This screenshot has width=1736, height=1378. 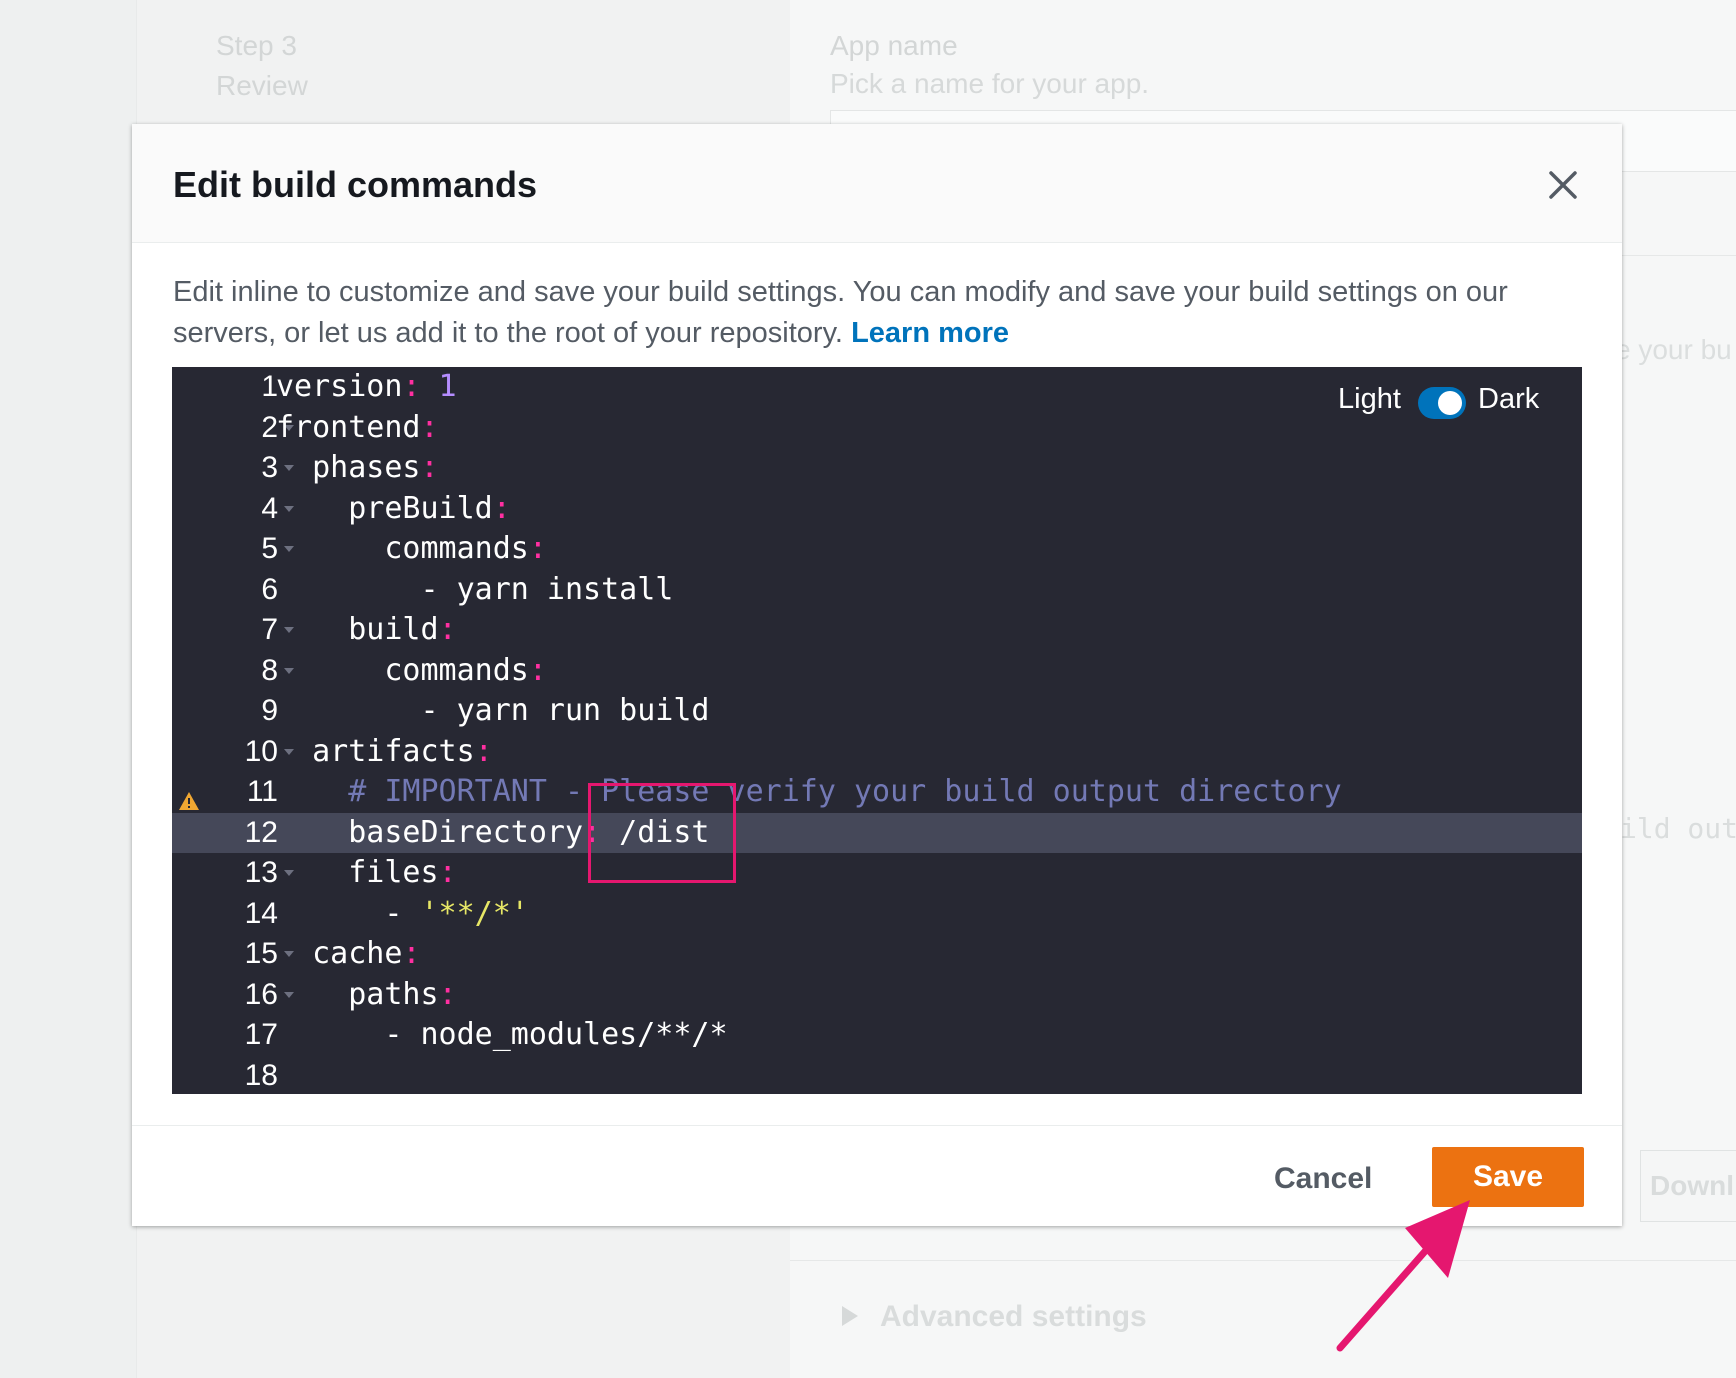 I want to click on close-icon, so click(x=1563, y=185).